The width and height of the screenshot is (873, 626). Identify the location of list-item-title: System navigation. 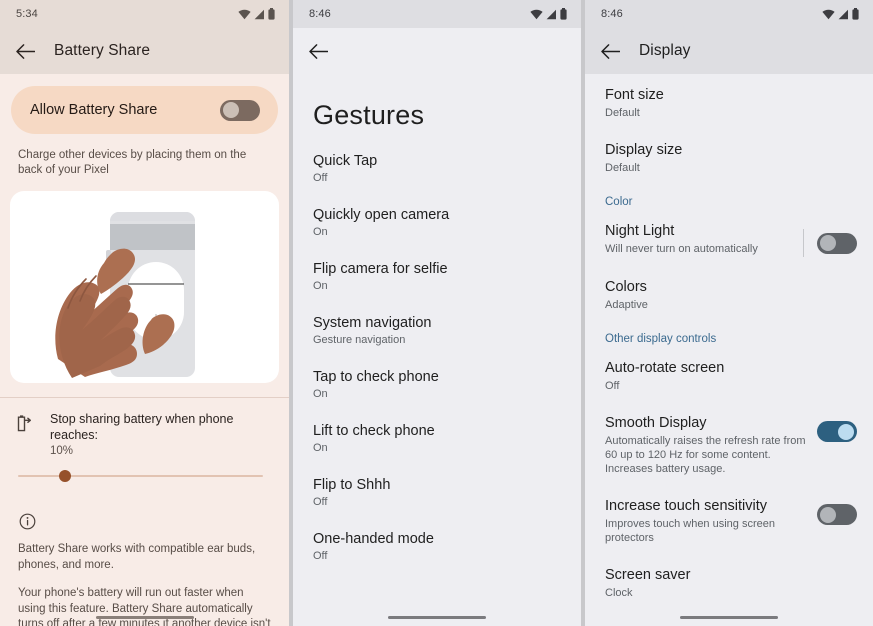
(372, 323).